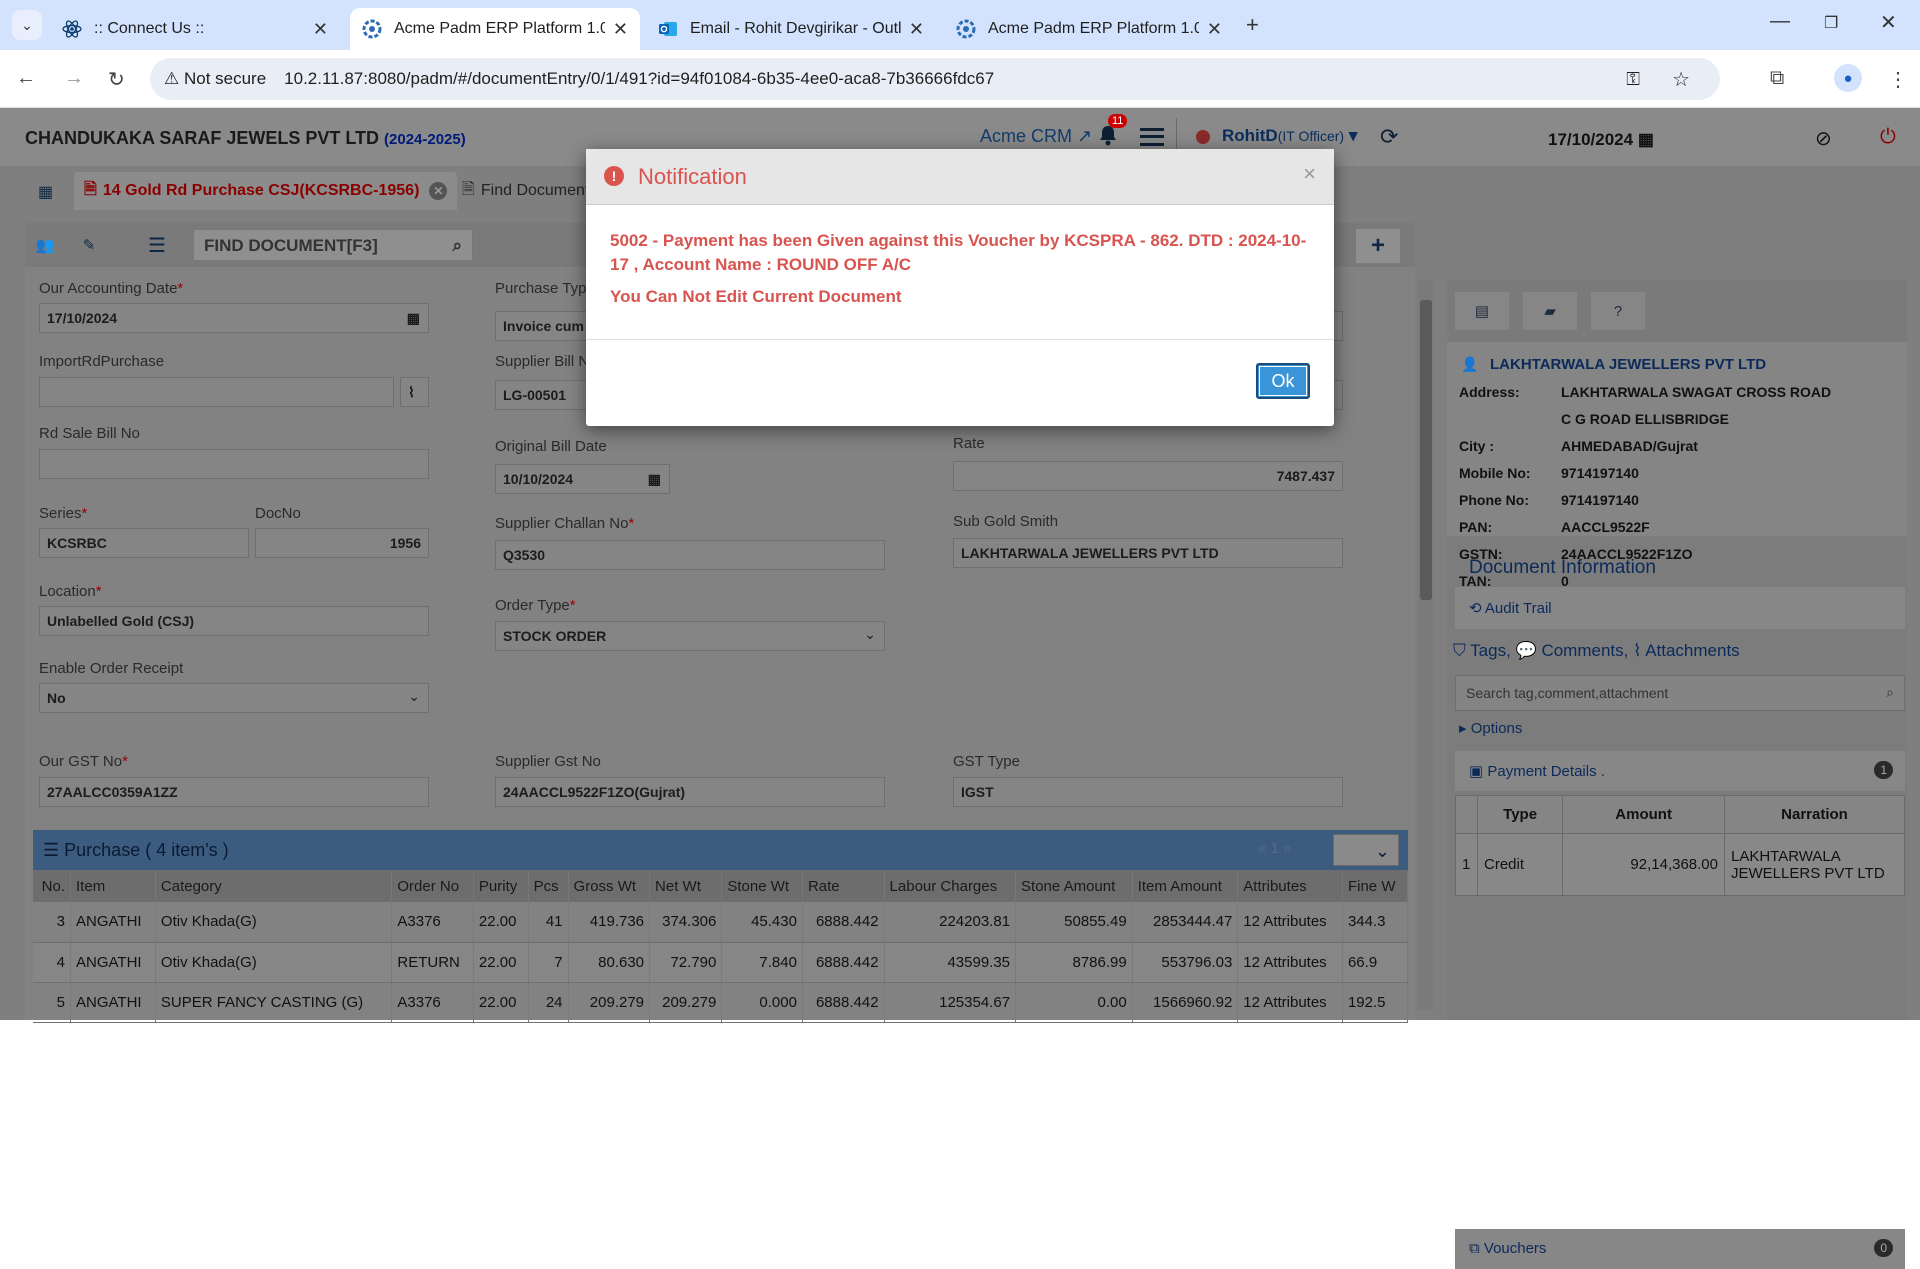 This screenshot has width=1920, height=1269. I want to click on reload-icon: ↻, so click(116, 79).